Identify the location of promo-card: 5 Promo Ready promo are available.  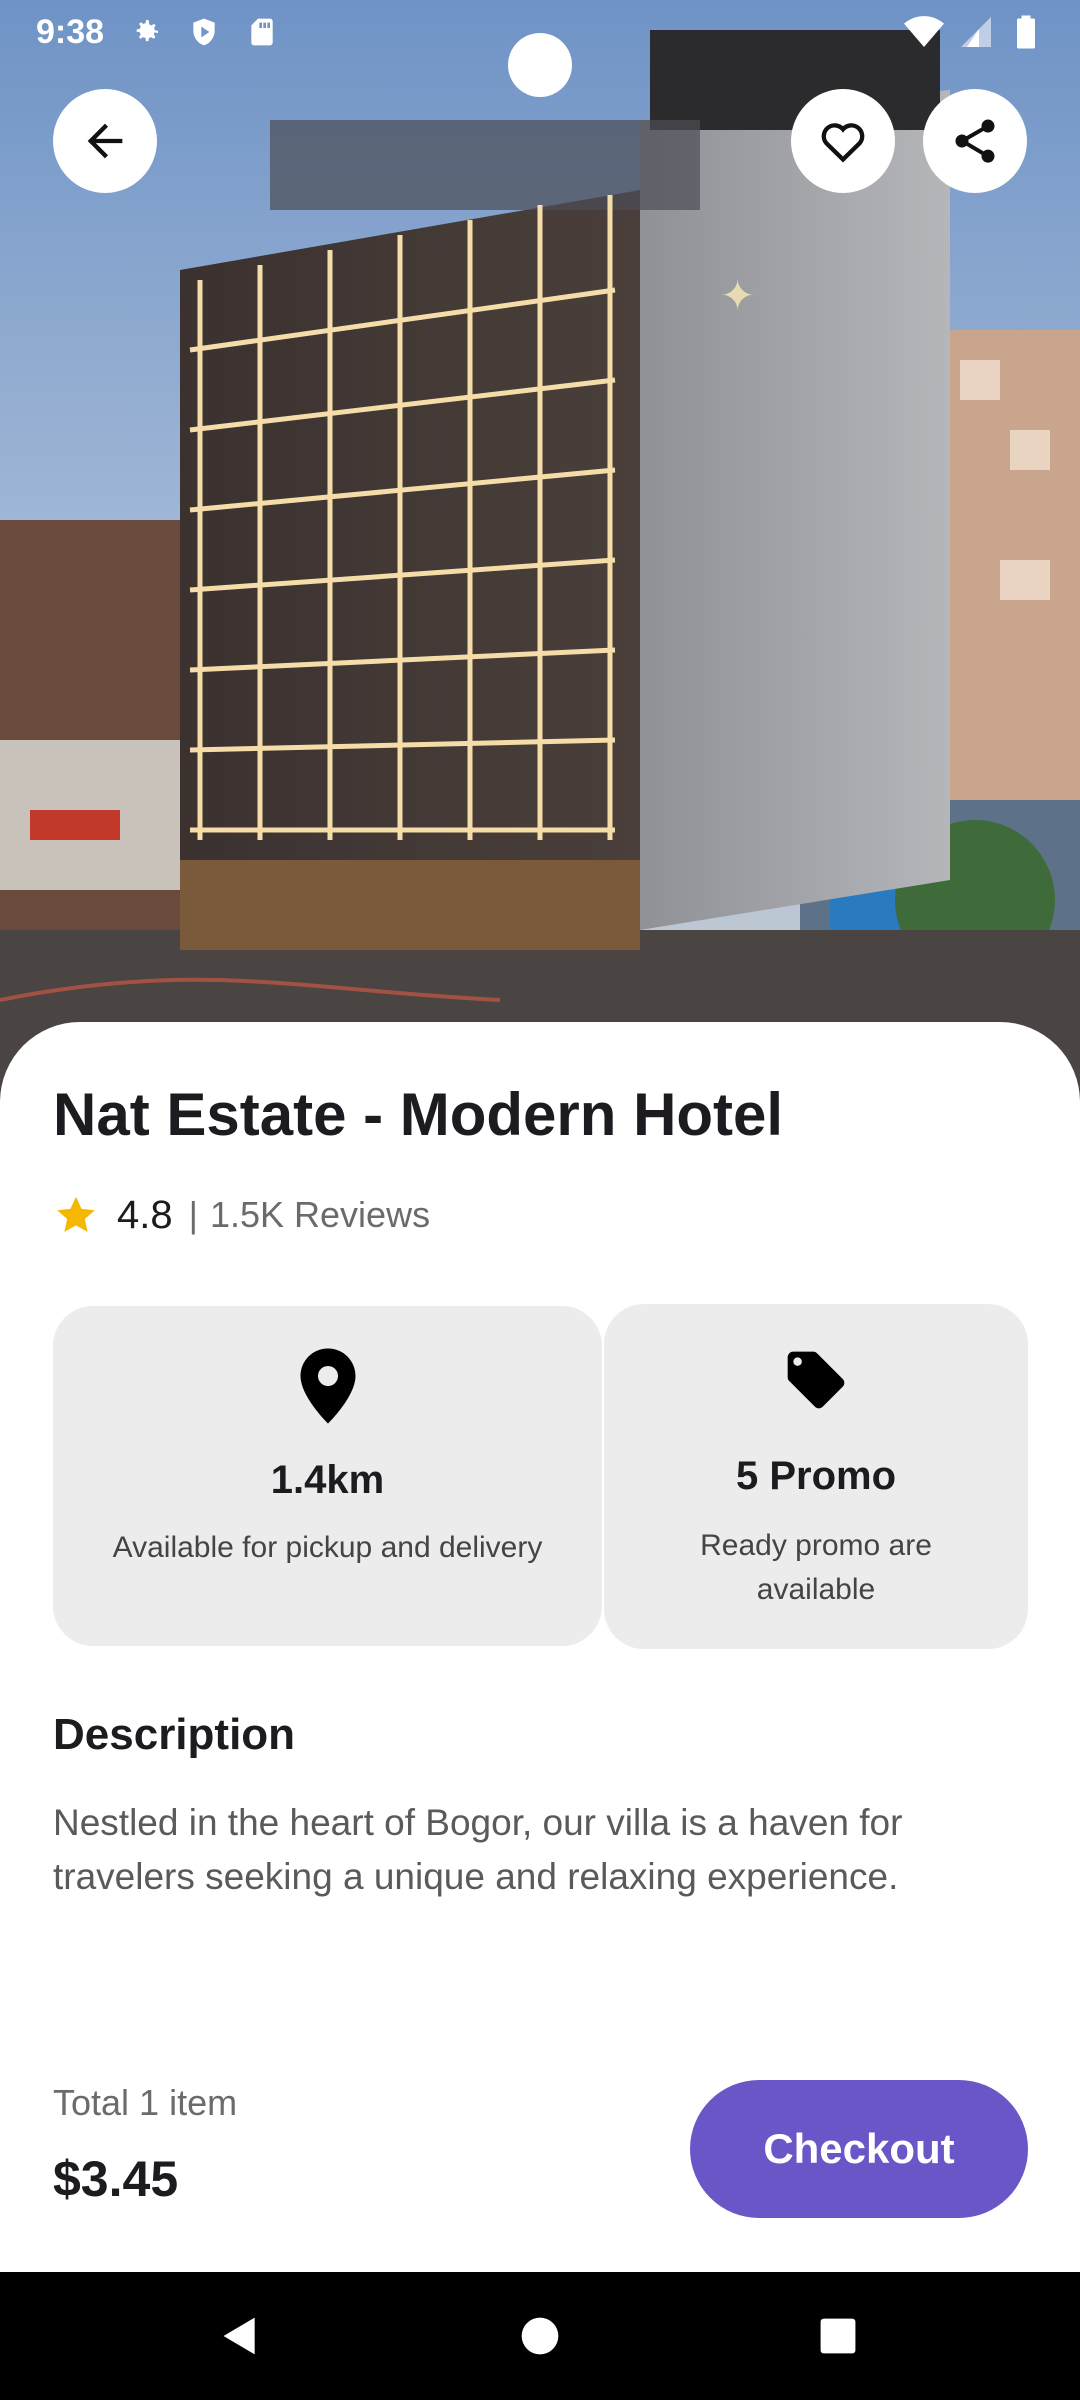
(816, 1476).